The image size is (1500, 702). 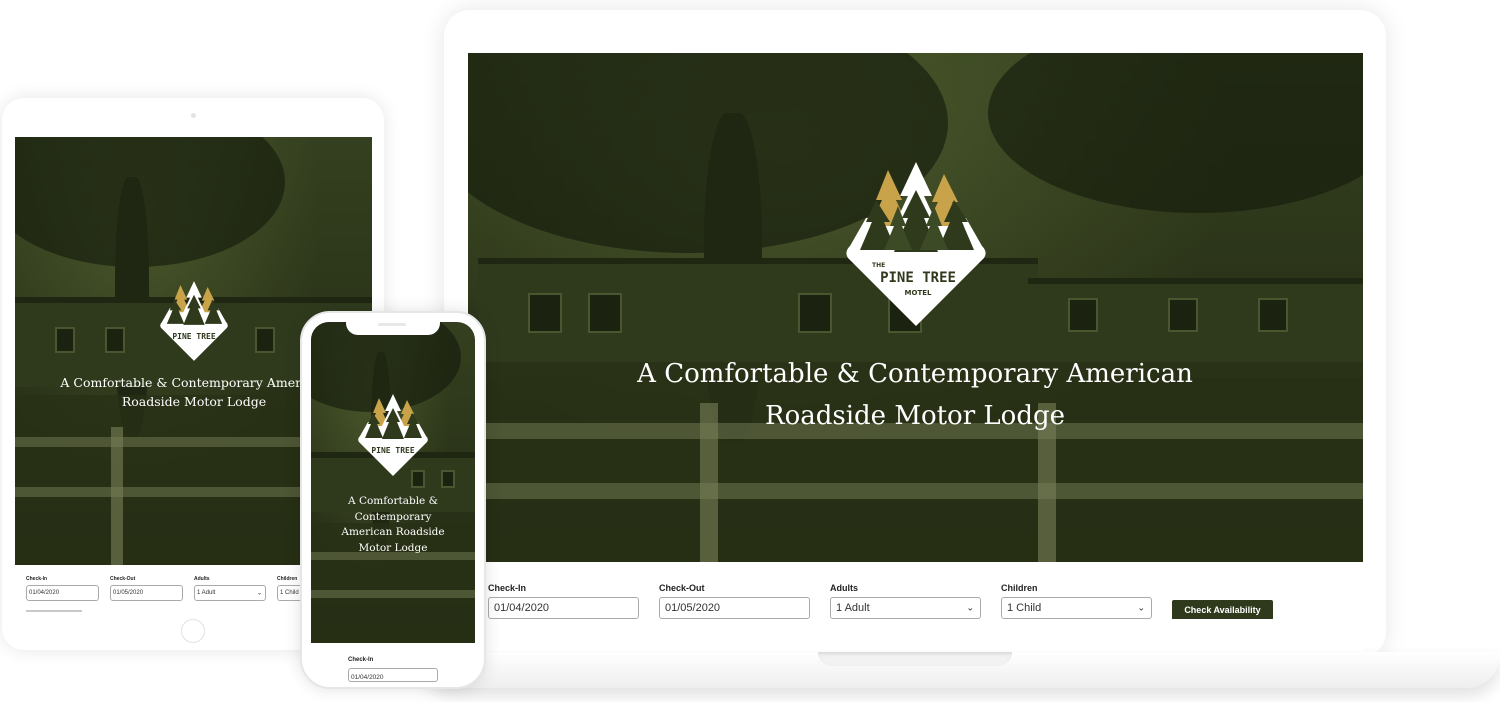 What do you see at coordinates (915, 635) in the screenshot?
I see `laptop-screen-bottom-mask` at bounding box center [915, 635].